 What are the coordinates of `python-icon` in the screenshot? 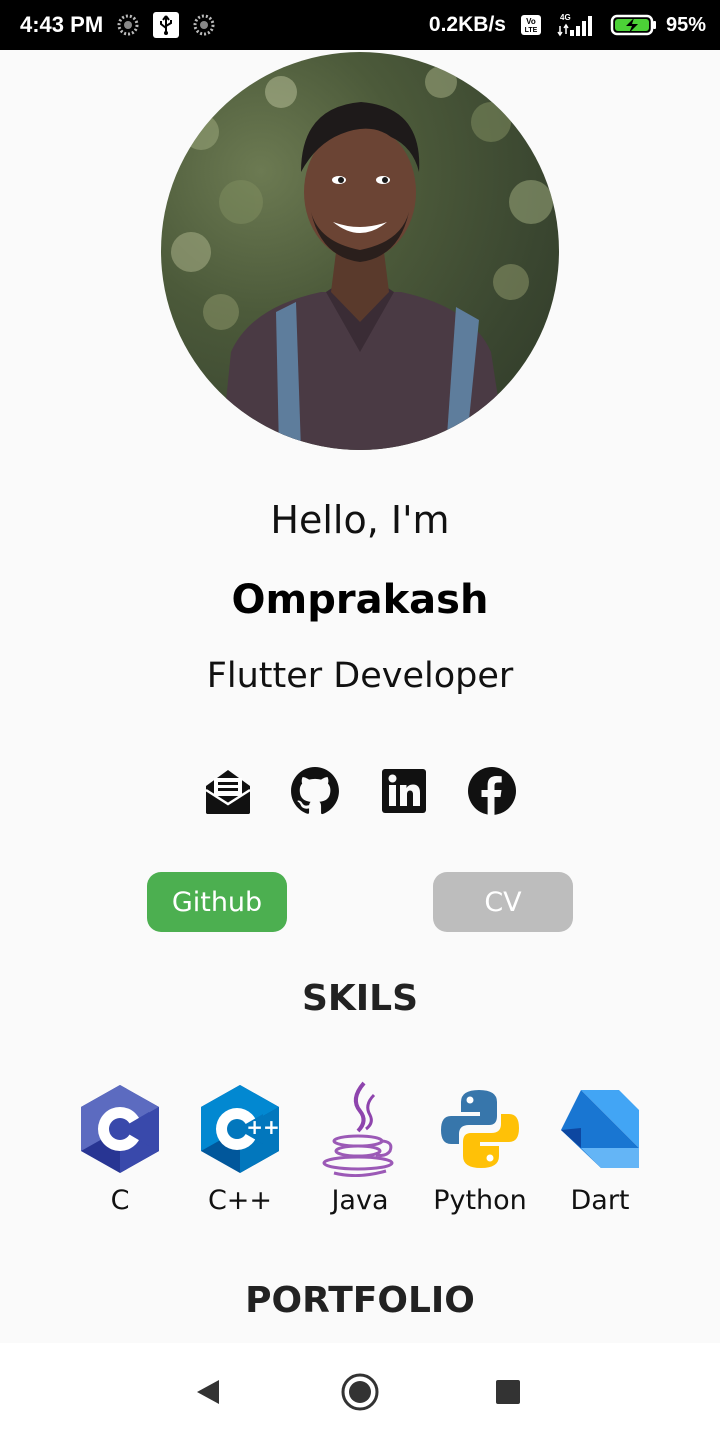 It's located at (480, 1129).